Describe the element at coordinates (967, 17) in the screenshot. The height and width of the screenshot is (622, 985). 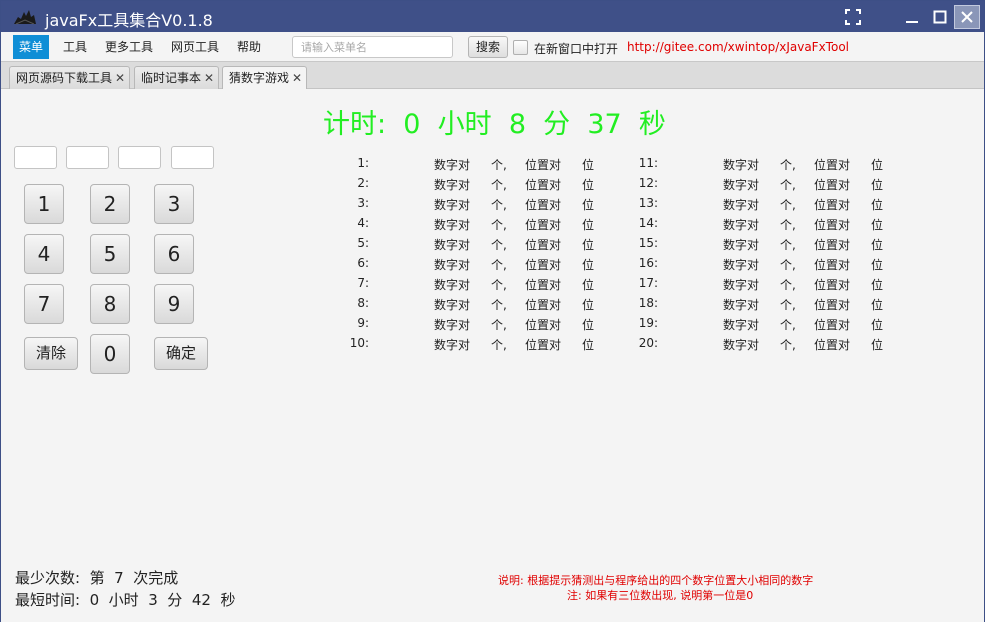
I see `close-icon` at that location.